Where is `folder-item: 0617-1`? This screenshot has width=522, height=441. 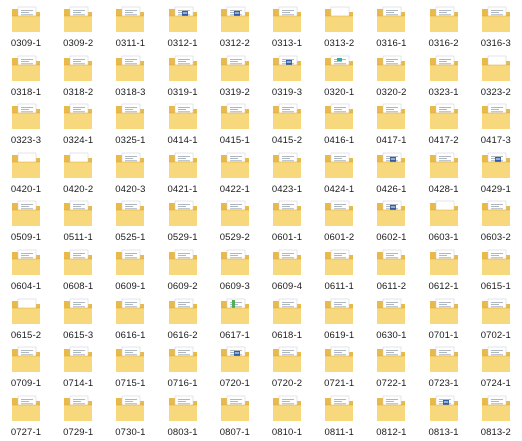 folder-item: 0617-1 is located at coordinates (235, 320).